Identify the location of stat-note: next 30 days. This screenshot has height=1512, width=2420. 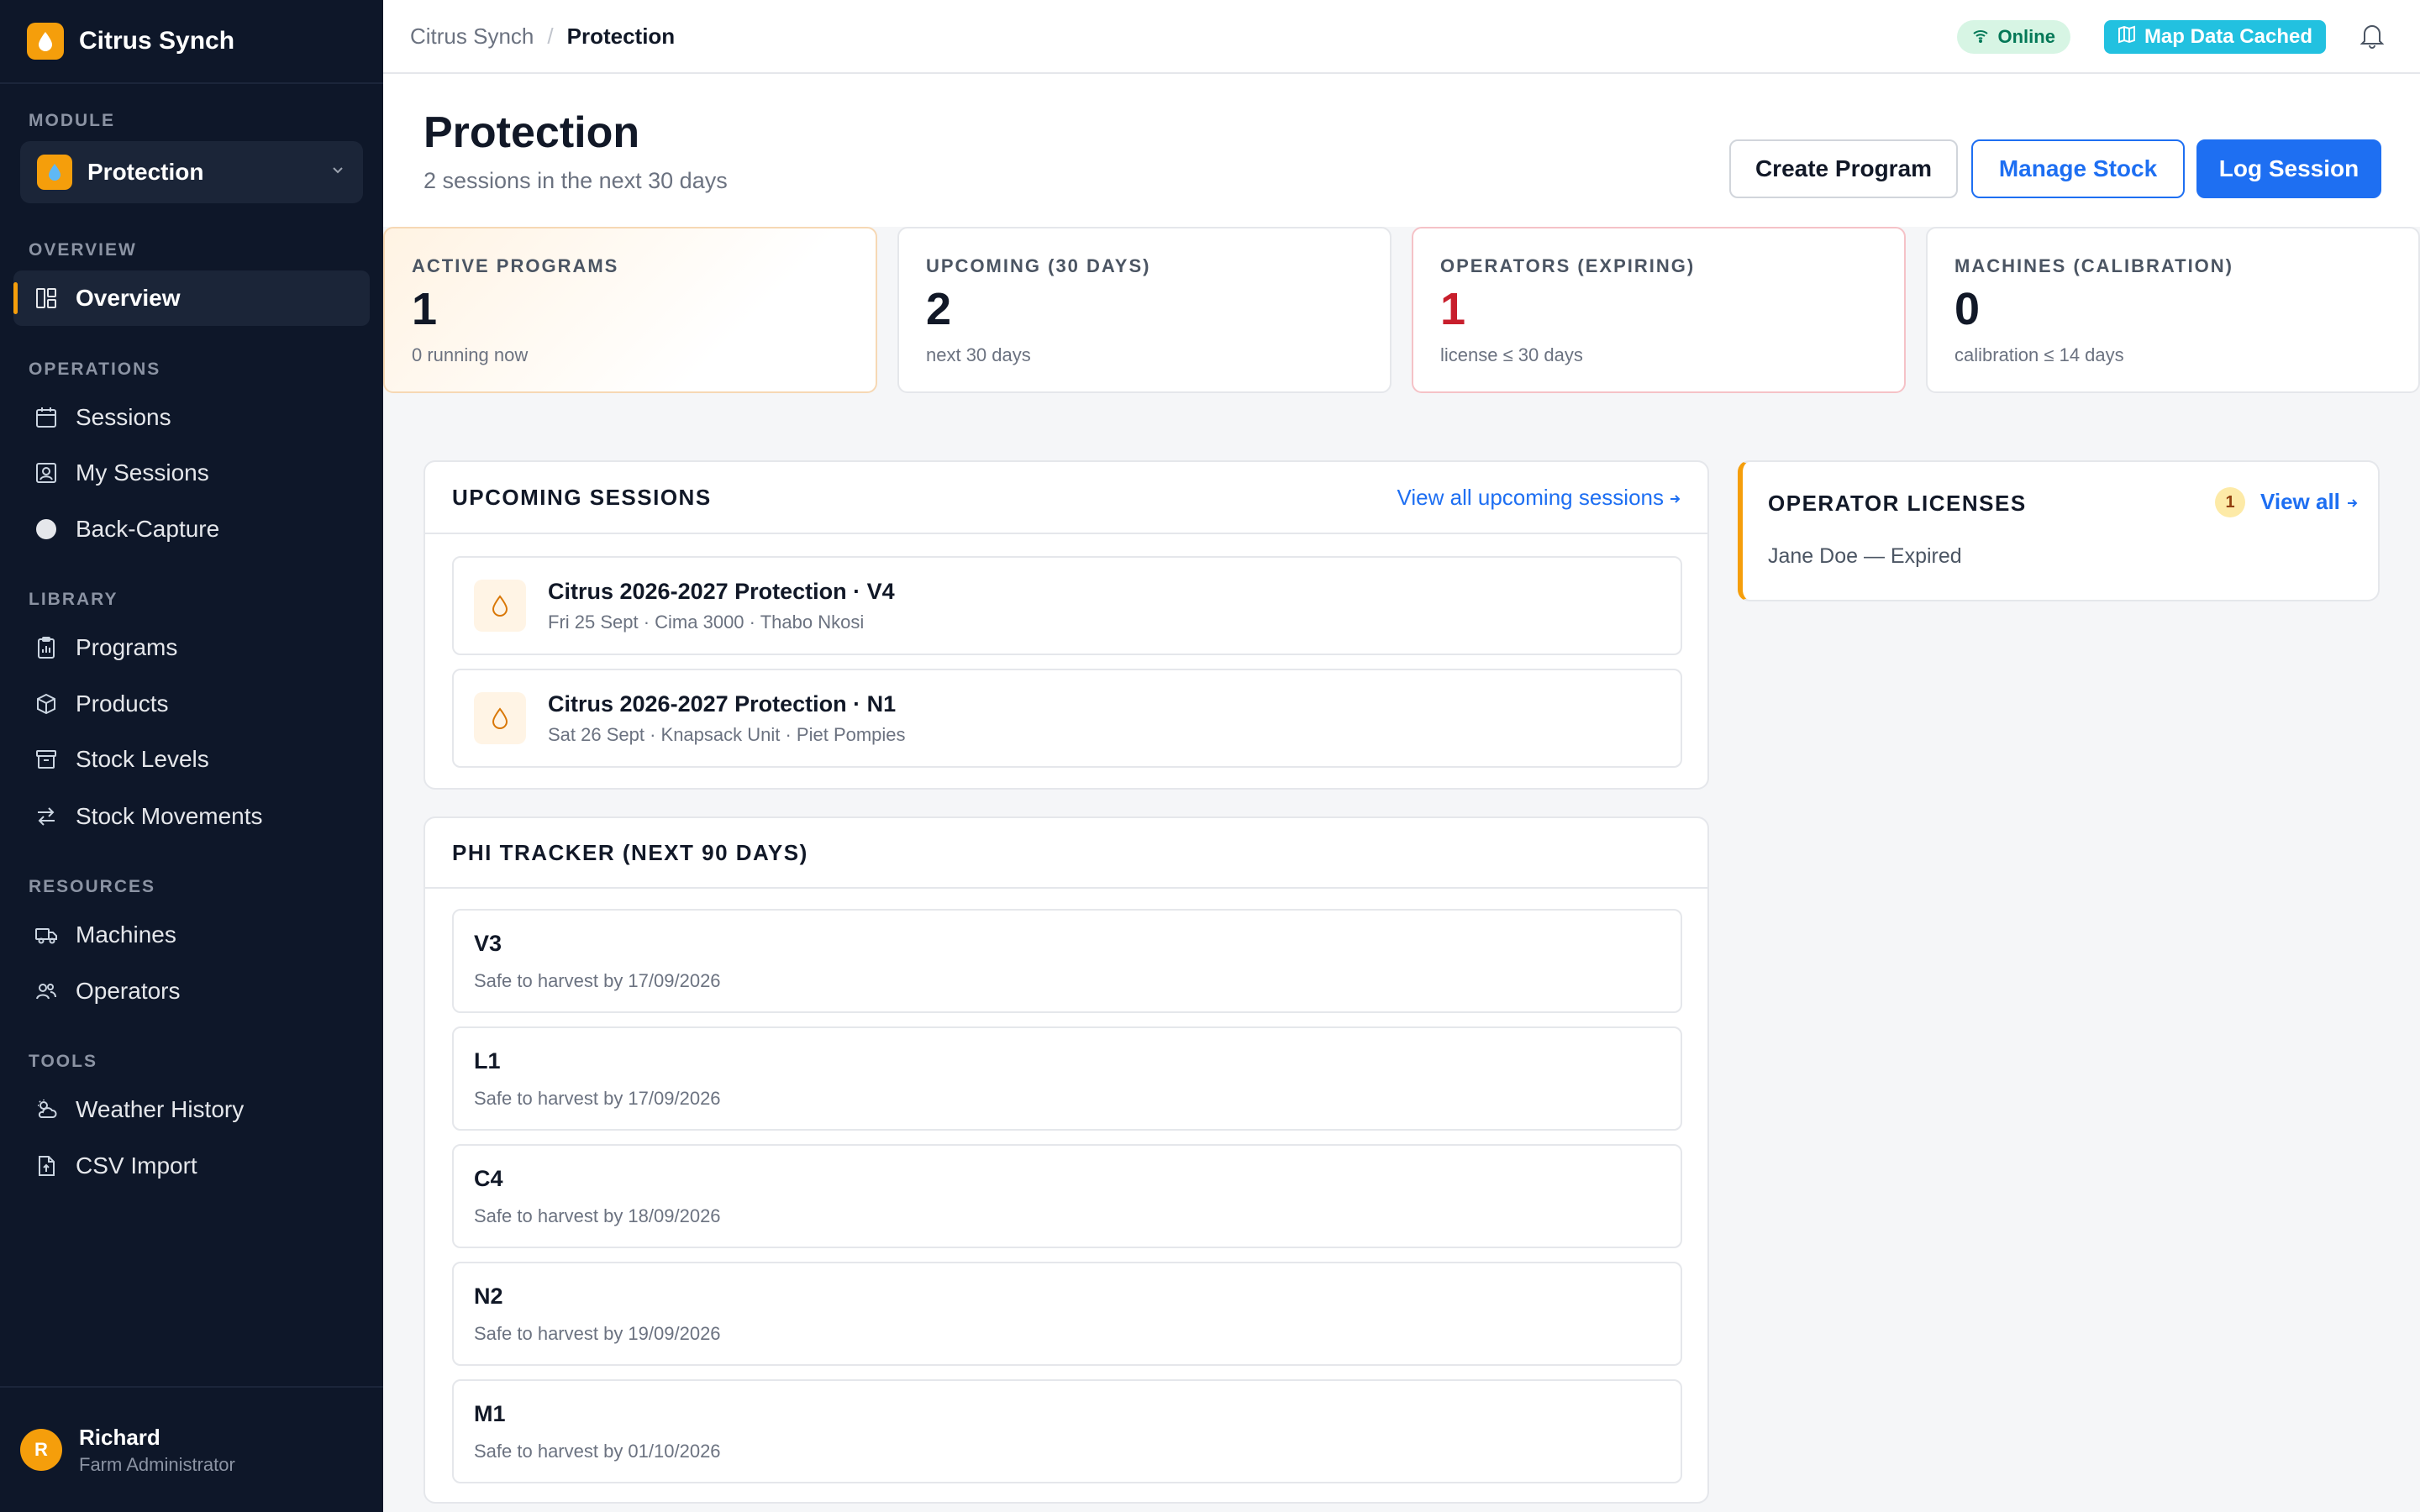
(978, 354).